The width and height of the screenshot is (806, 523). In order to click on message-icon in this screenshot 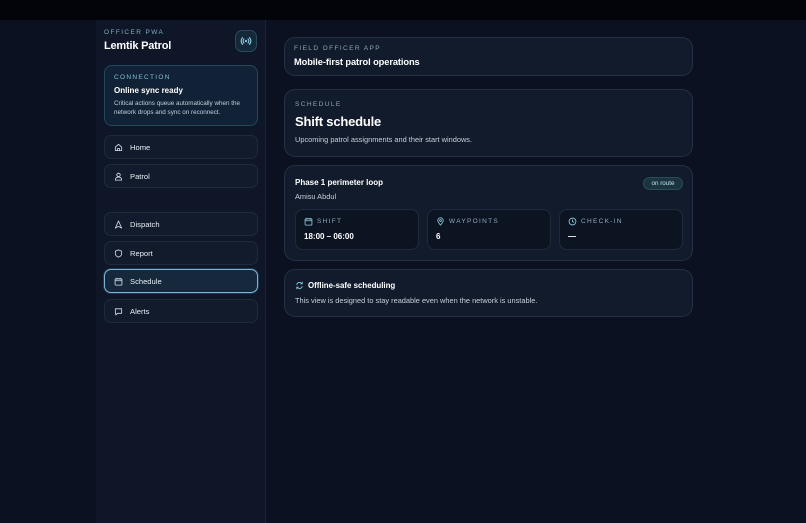, I will do `click(118, 311)`.